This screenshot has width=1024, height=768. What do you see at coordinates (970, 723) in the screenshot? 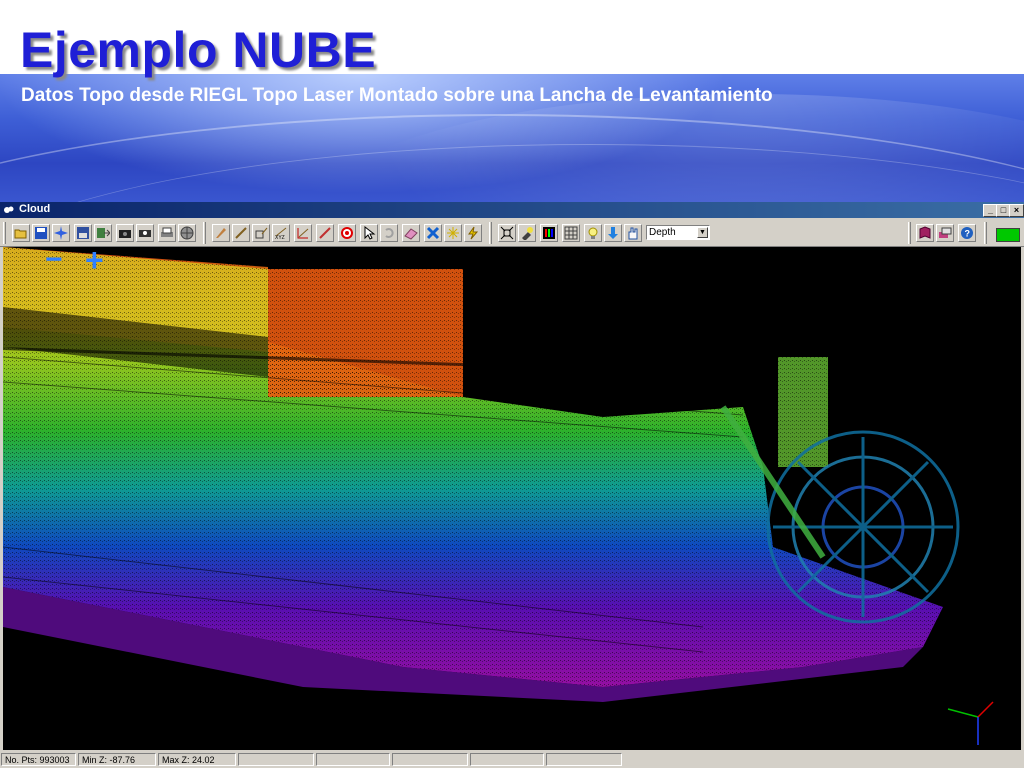
I see `axis-gizmo` at bounding box center [970, 723].